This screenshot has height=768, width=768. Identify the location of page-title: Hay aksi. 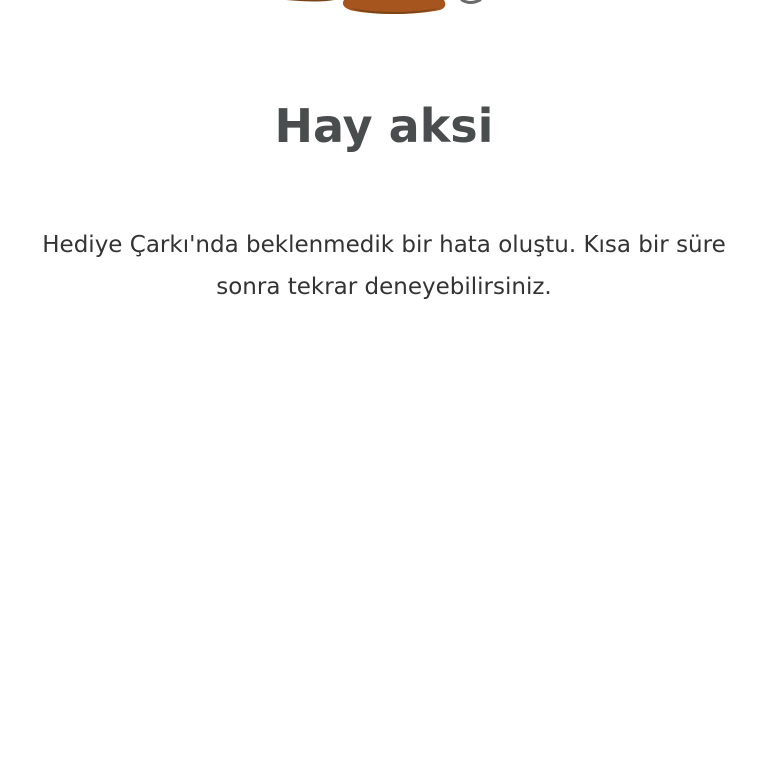
(384, 126).